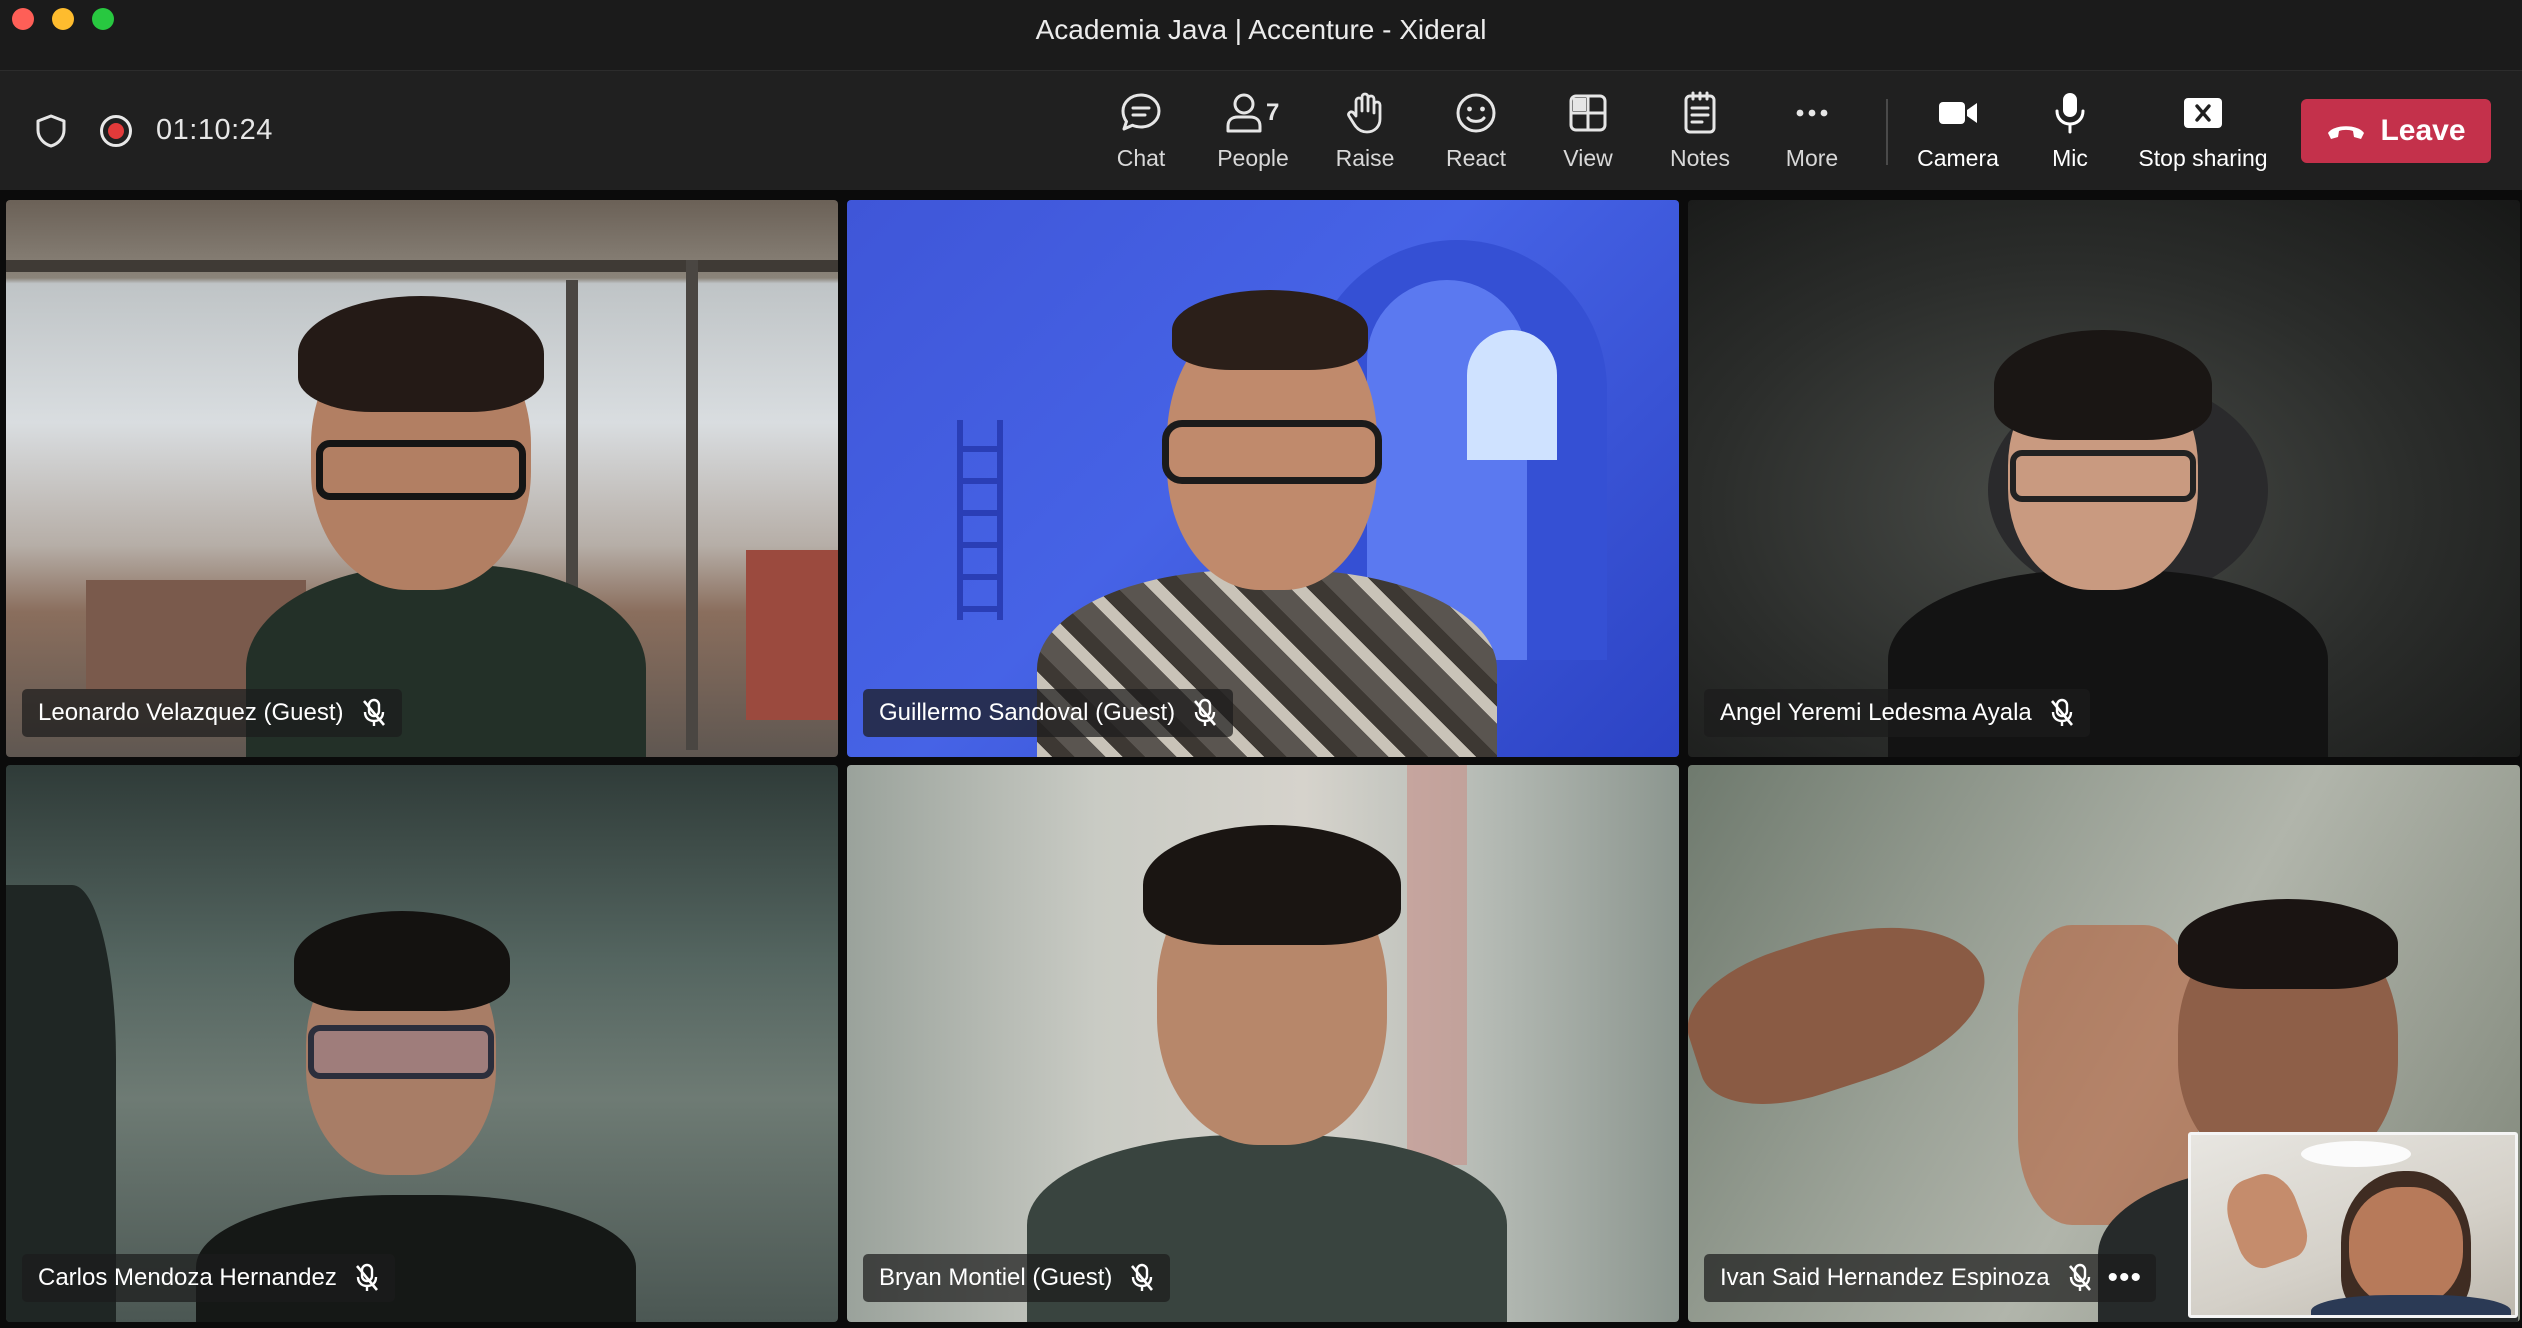 This screenshot has height=1328, width=2522. What do you see at coordinates (2070, 158) in the screenshot?
I see `mic-label: Mic` at bounding box center [2070, 158].